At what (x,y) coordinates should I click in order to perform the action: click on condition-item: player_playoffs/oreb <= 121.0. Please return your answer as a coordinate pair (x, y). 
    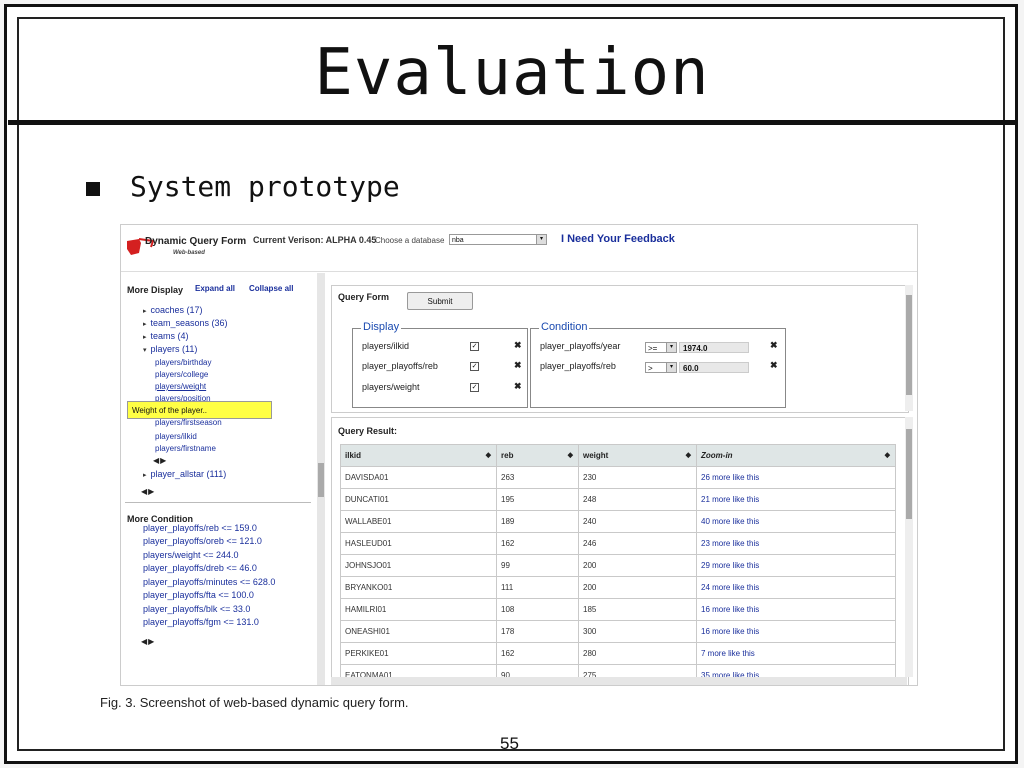
    Looking at the image, I should click on (202, 541).